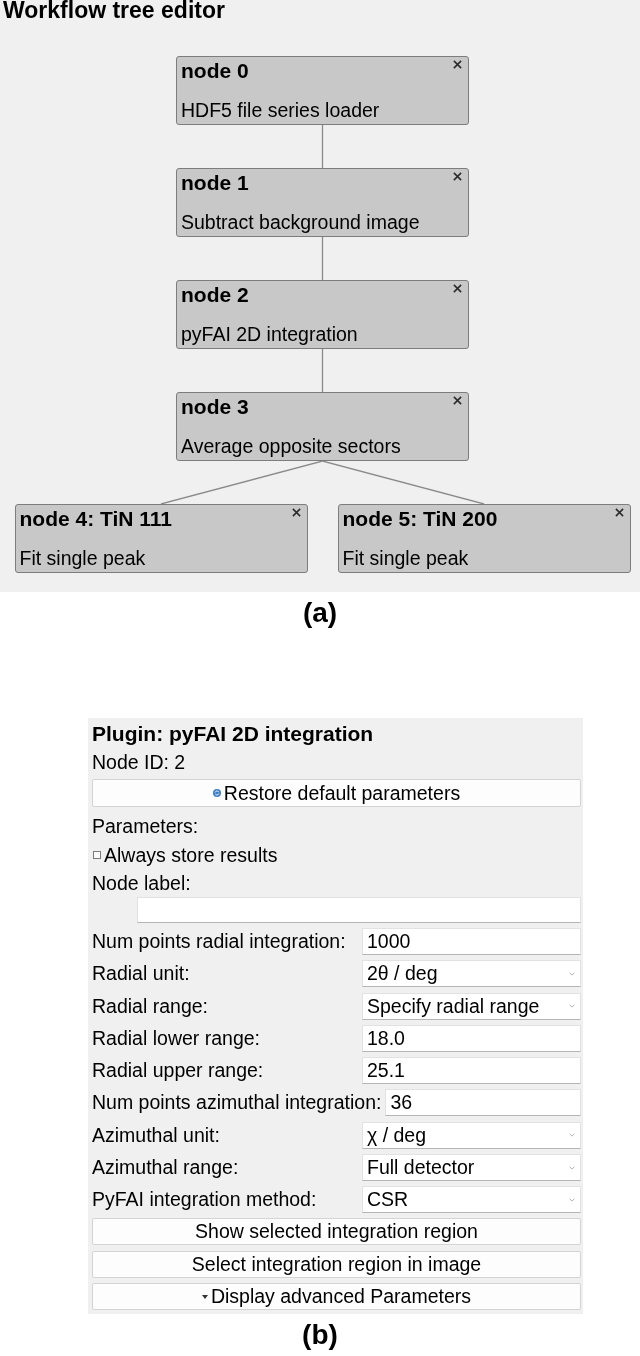 This screenshot has height=1356, width=640. What do you see at coordinates (216, 793) in the screenshot?
I see `refresh-icon` at bounding box center [216, 793].